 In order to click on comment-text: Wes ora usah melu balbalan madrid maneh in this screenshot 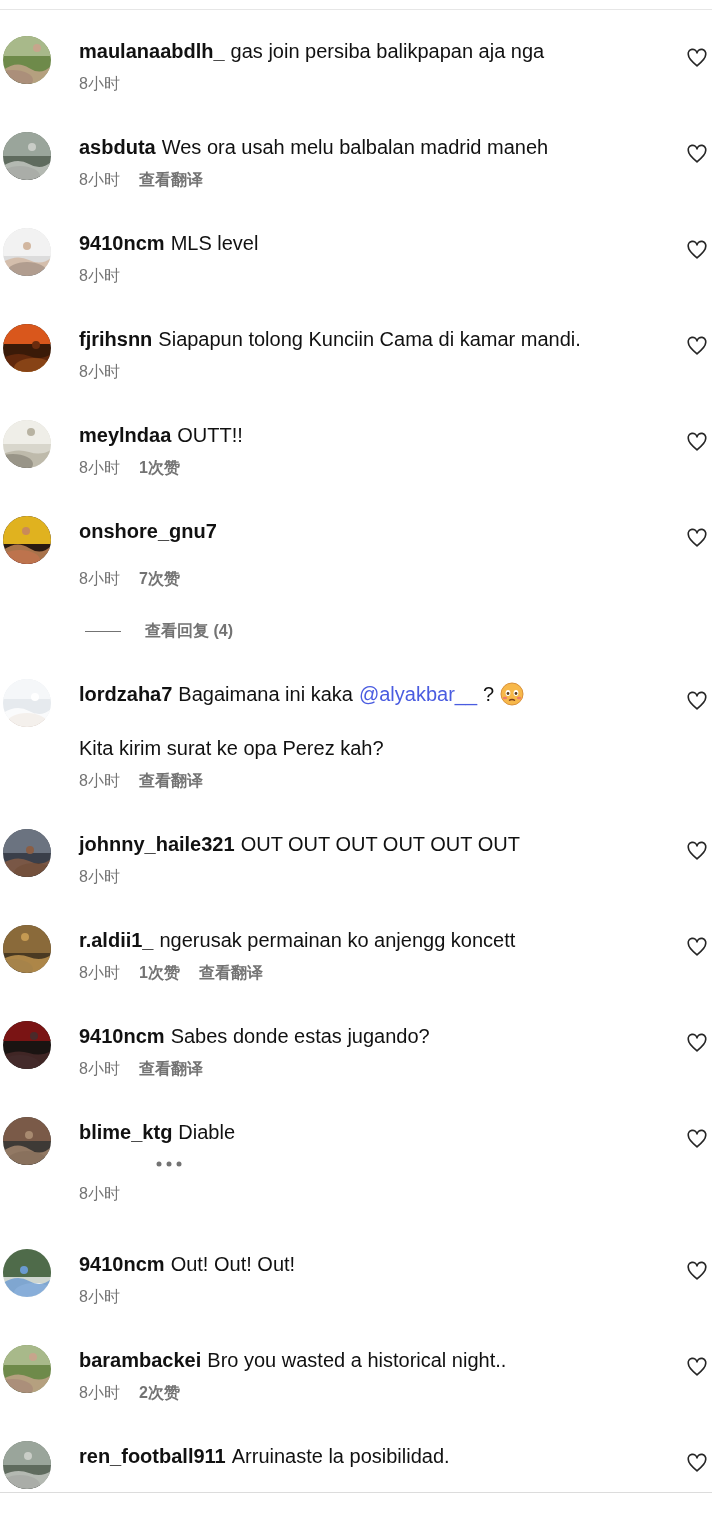, I will do `click(355, 147)`.